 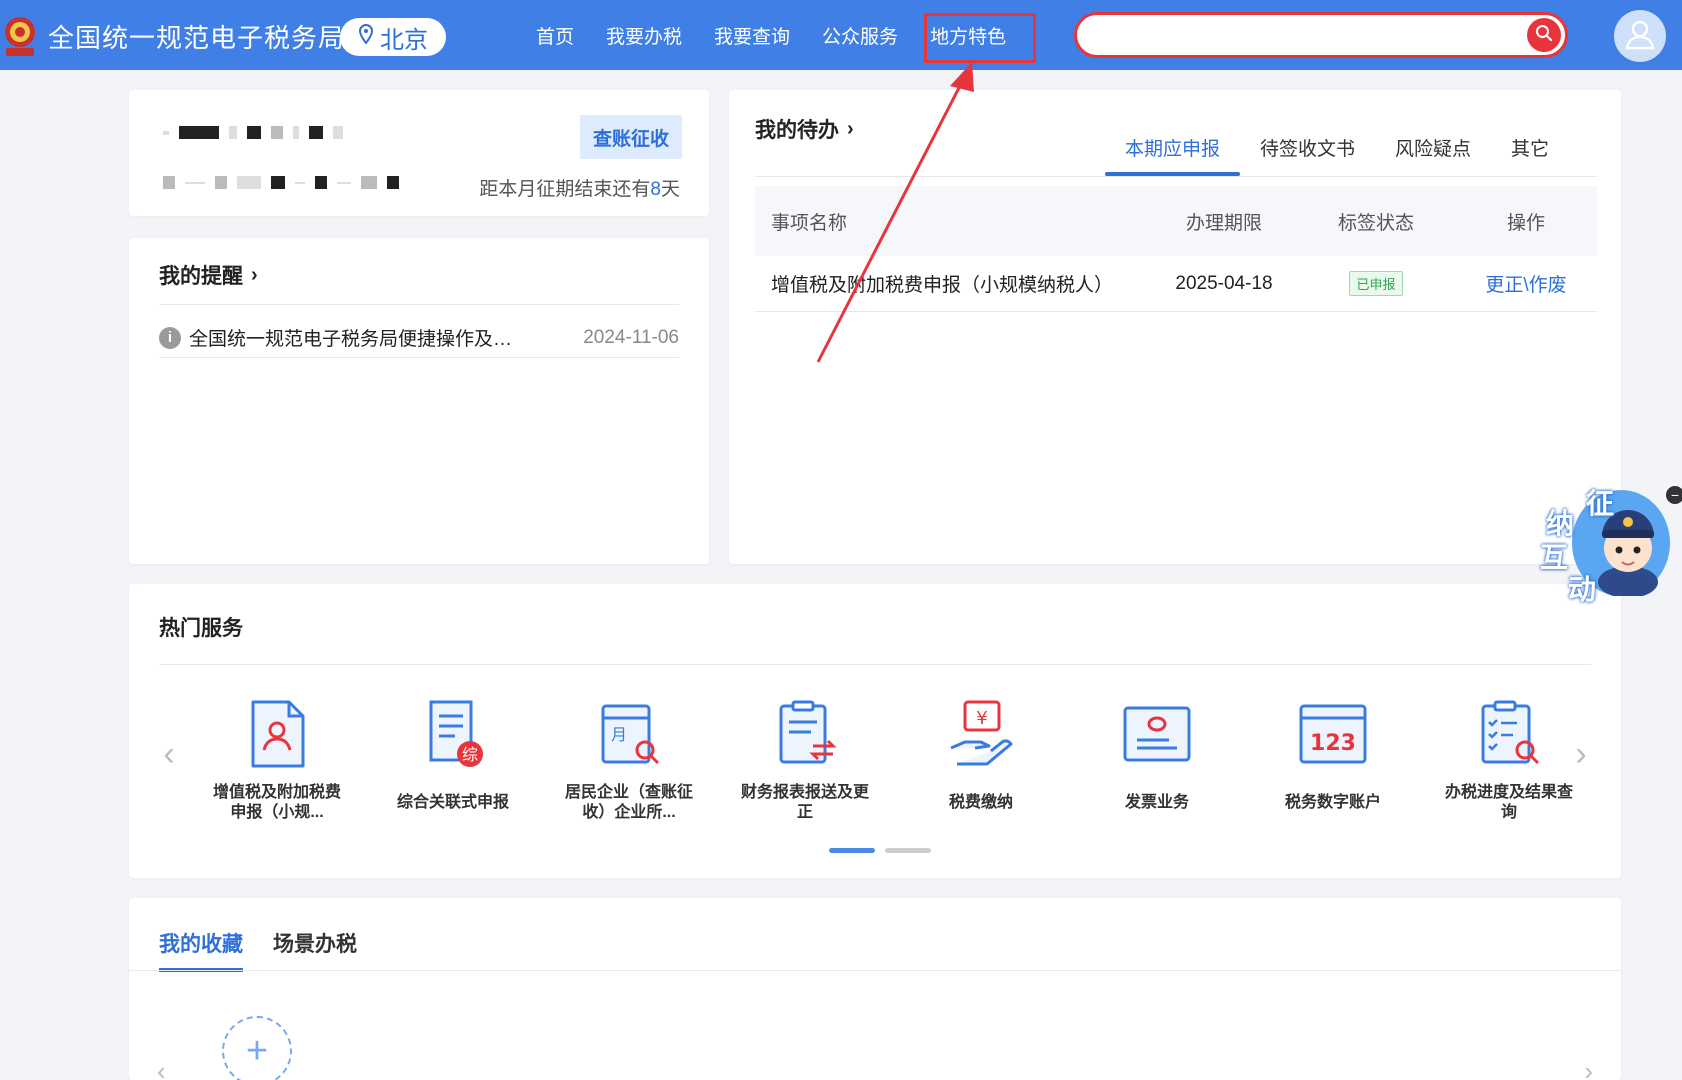 I want to click on row-item-name: 增值税及附加税费申报（小规模纳税人）, so click(x=942, y=285).